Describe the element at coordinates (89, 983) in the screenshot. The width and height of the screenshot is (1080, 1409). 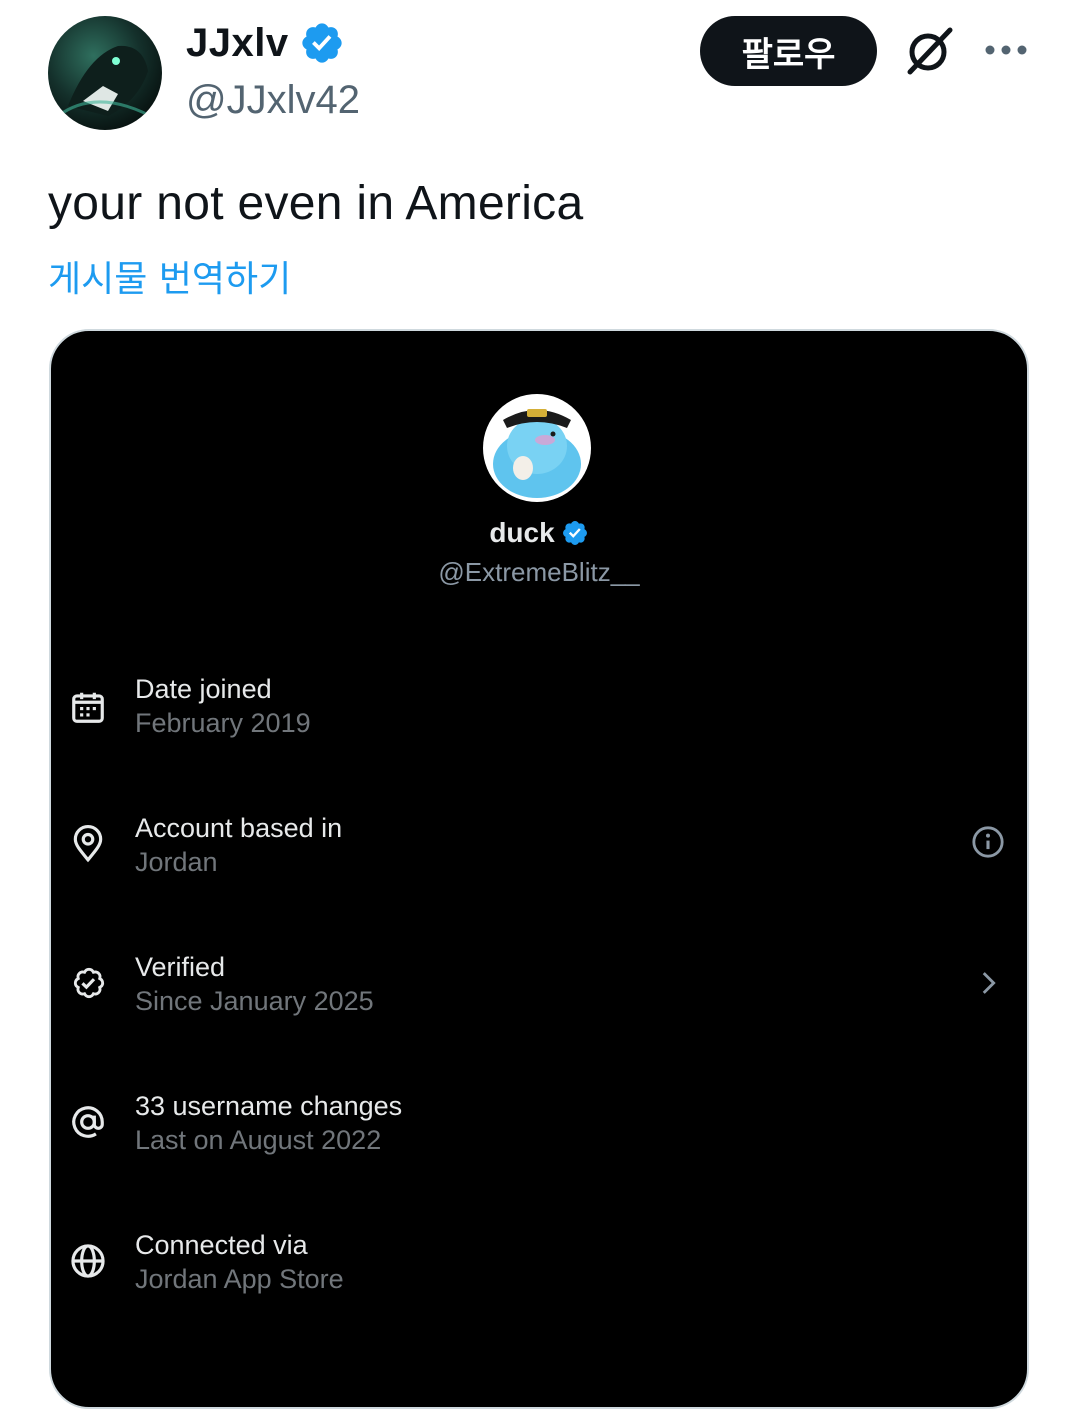
I see `verified-badge-outline-icon` at that location.